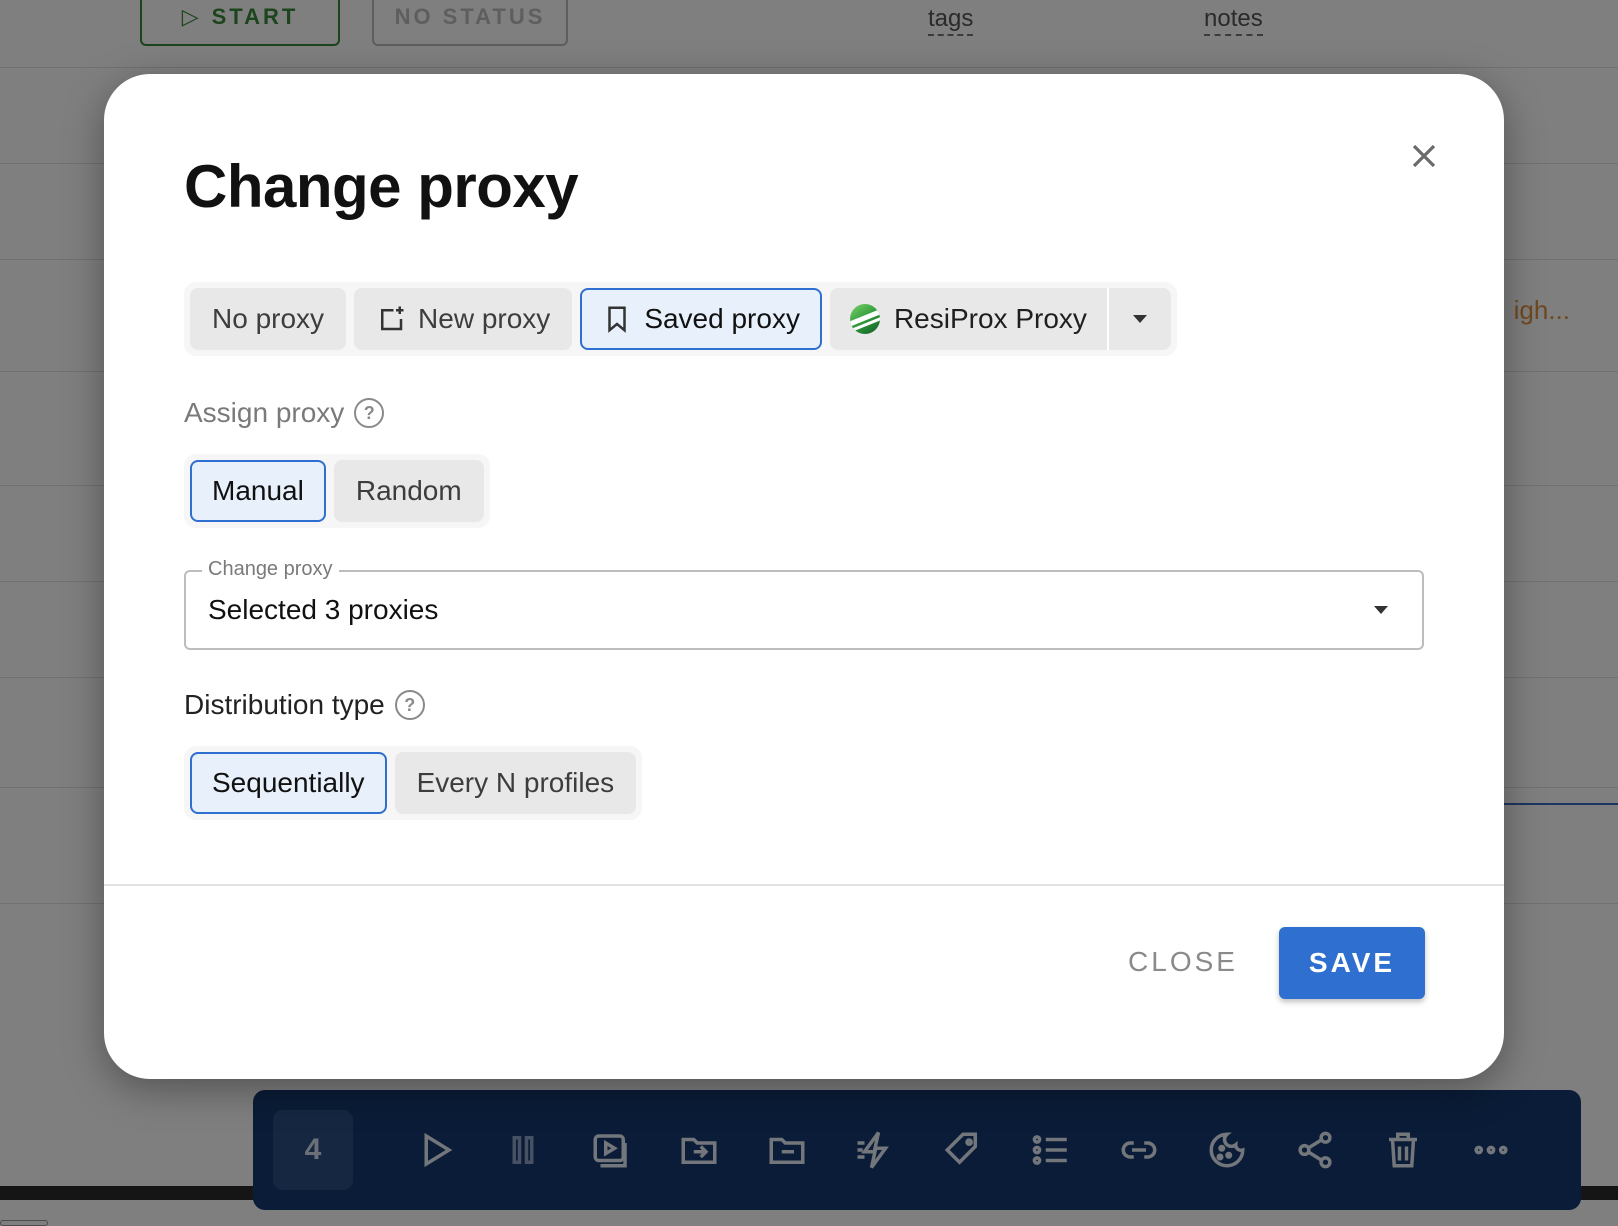  I want to click on distribution-type-toggle: Sequentially Every N profiles, so click(413, 783).